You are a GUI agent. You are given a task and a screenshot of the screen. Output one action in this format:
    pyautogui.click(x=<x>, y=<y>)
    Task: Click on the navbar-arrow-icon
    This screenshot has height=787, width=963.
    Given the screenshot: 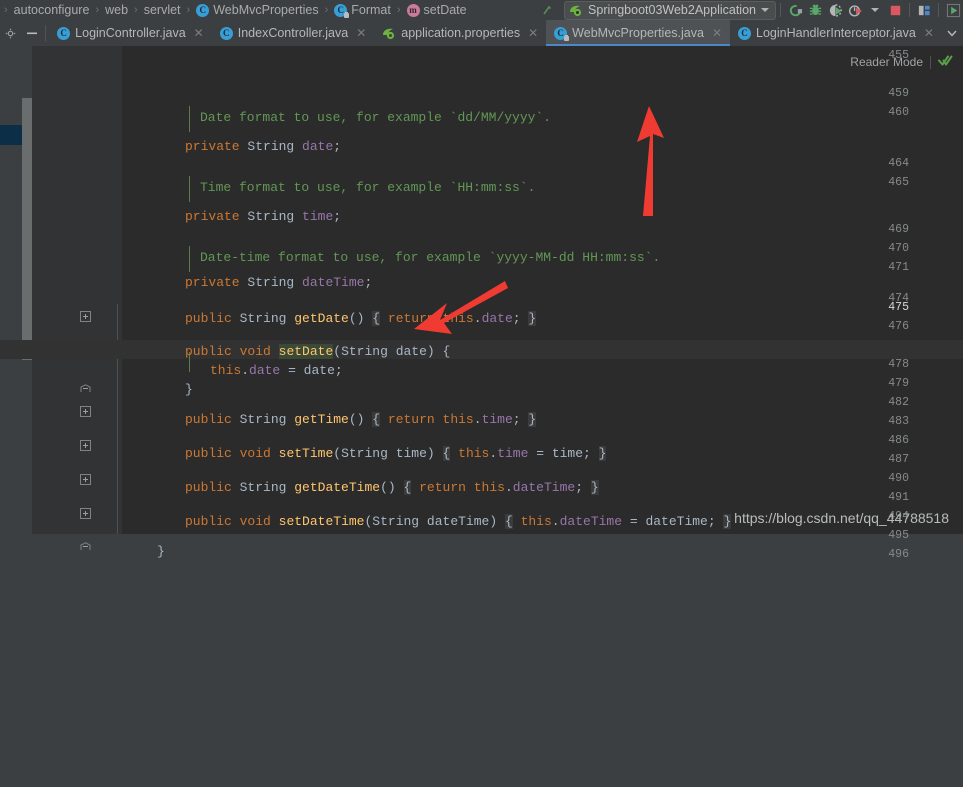 What is the action you would take?
    pyautogui.click(x=548, y=10)
    